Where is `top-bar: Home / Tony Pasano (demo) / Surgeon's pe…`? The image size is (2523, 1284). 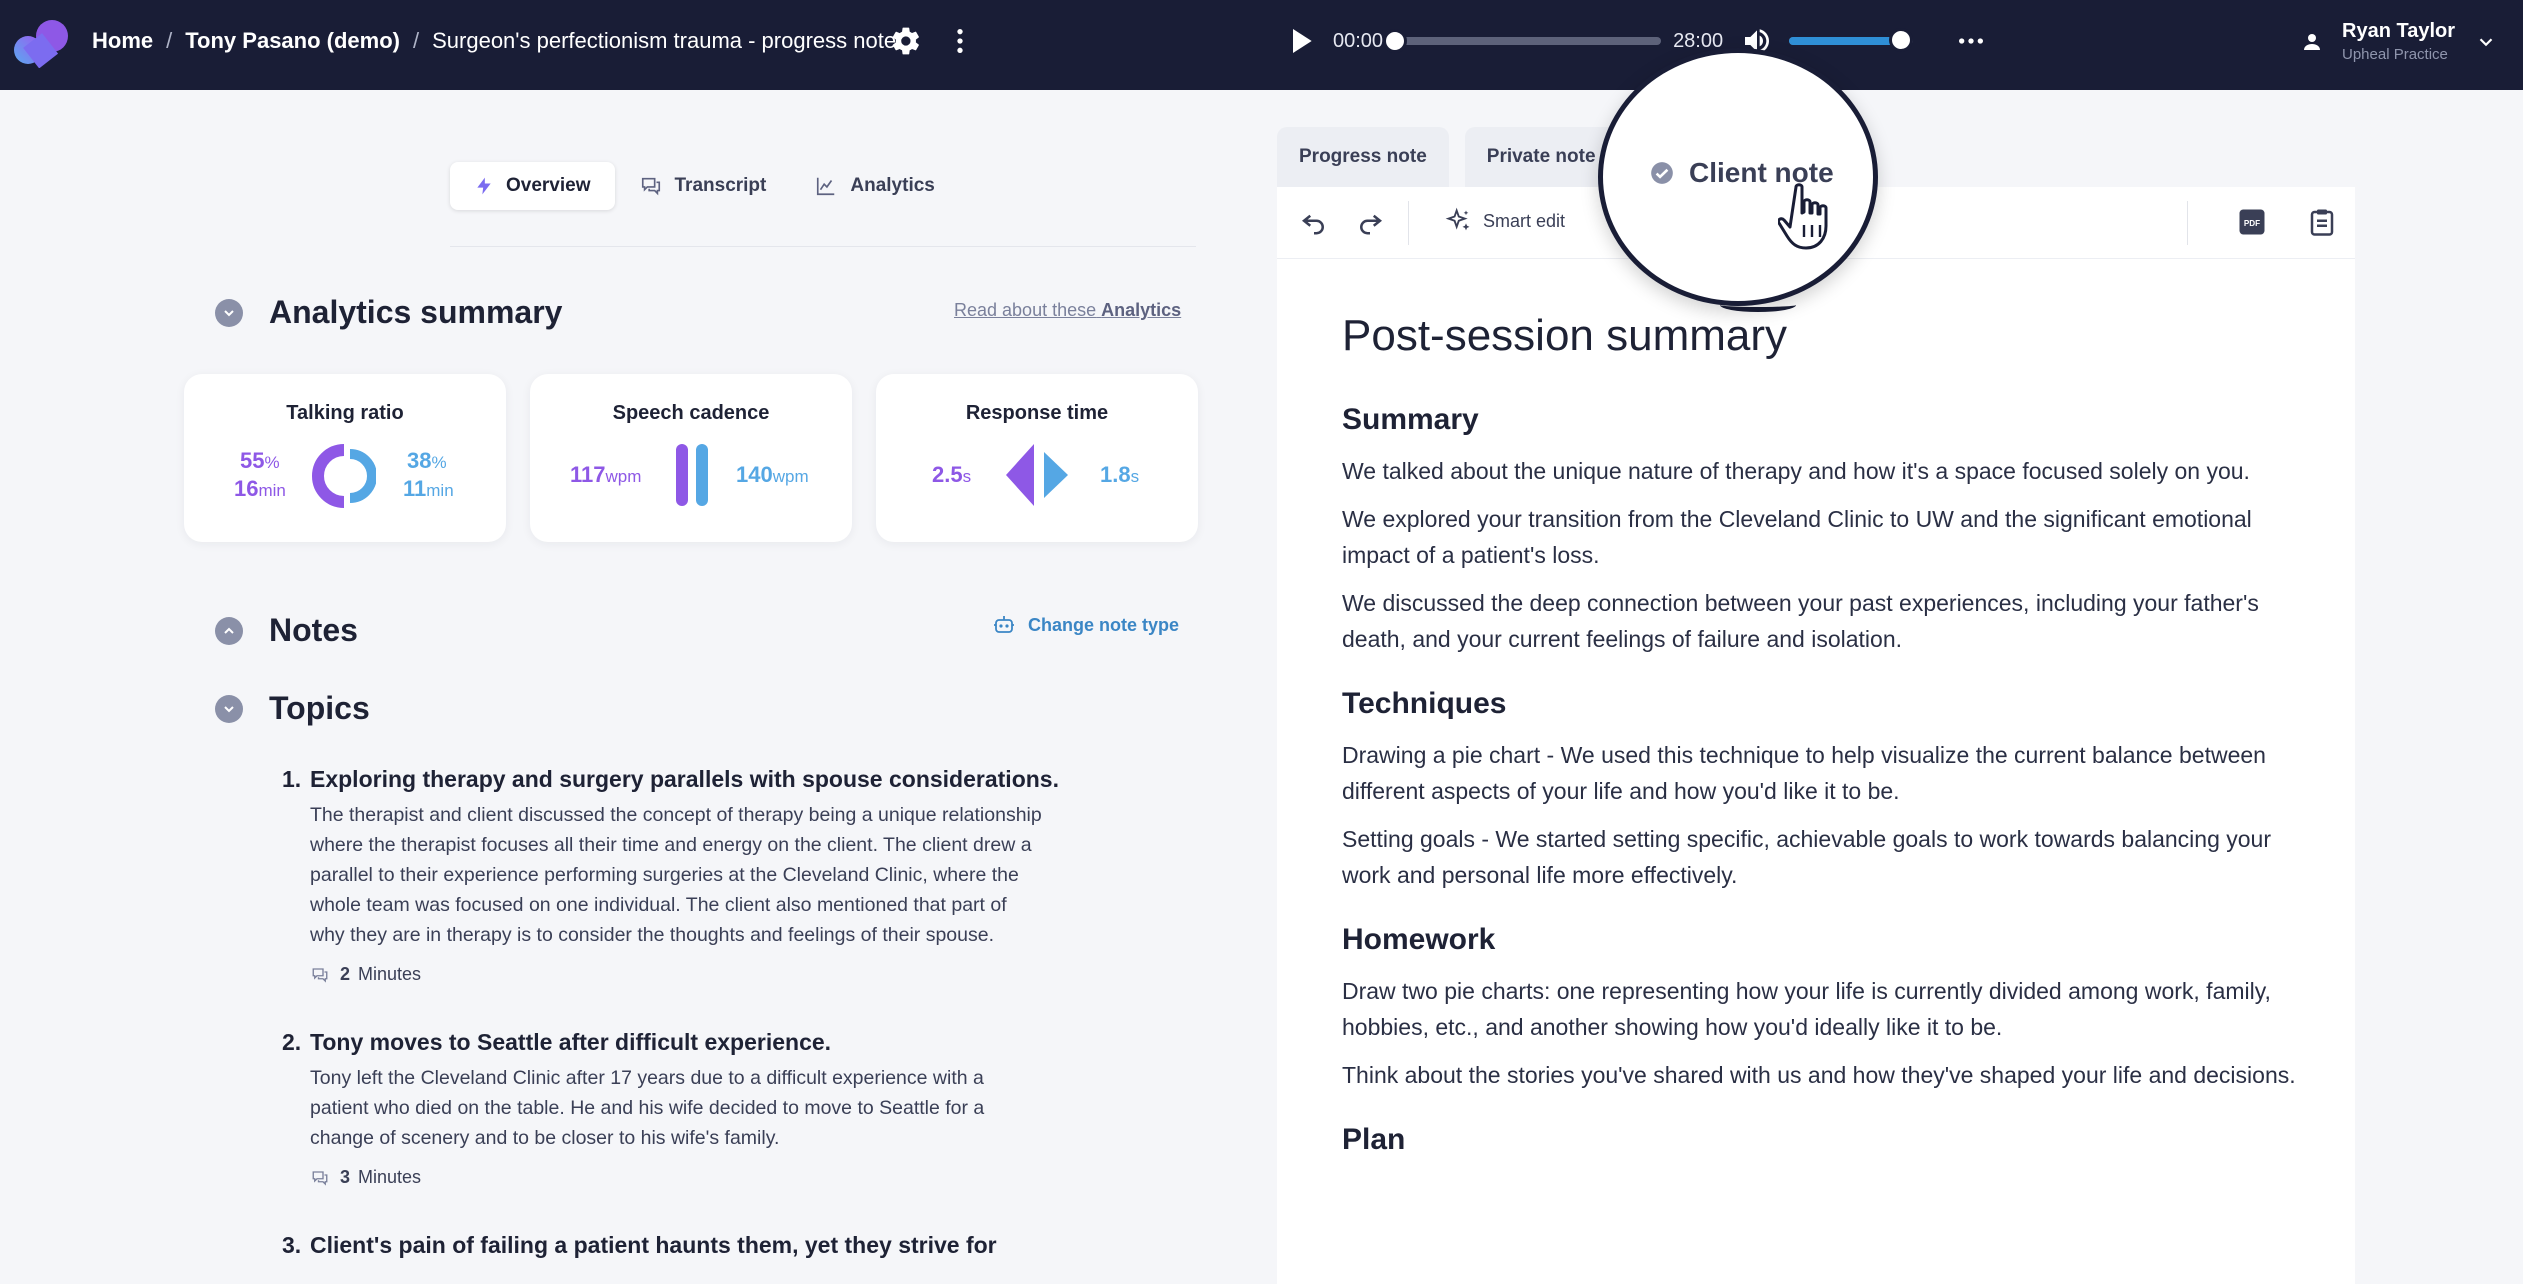
top-bar: Home / Tony Pasano (demo) / Surgeon's pe… is located at coordinates (1261, 45).